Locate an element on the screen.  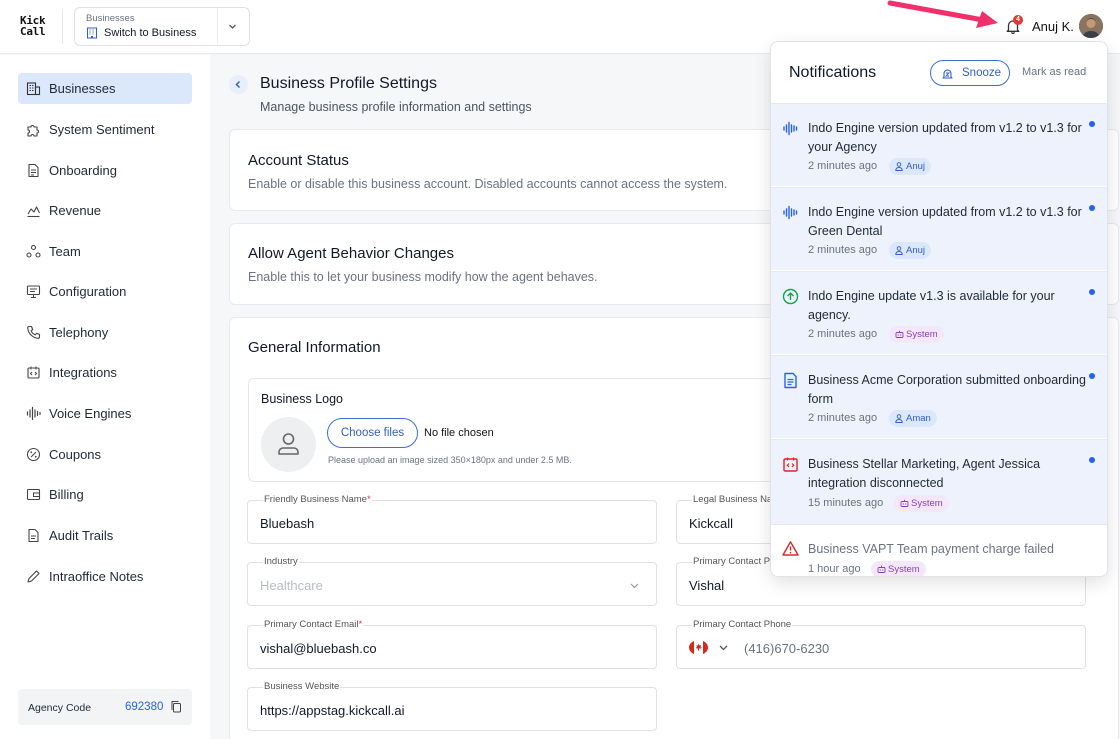
notification-tag: Anuj is located at coordinates (910, 250).